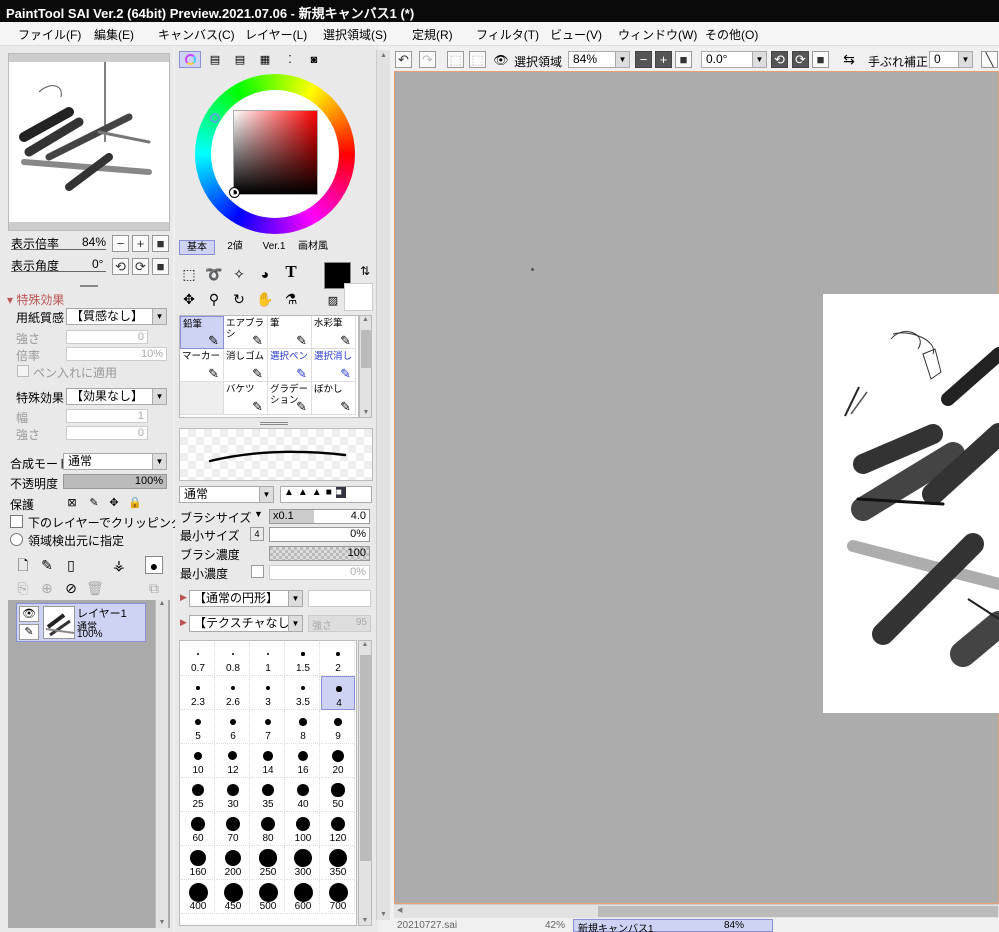  Describe the element at coordinates (291, 299) in the screenshot. I see `eyedropper-icon: ⚗` at that location.